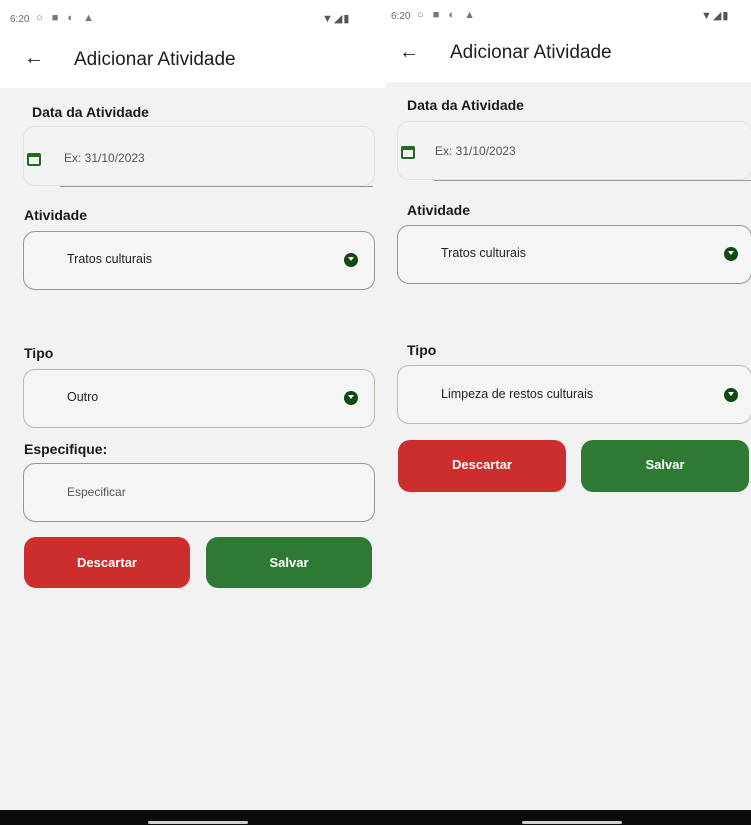 This screenshot has width=751, height=825. I want to click on navigation-bar, so click(375, 817).